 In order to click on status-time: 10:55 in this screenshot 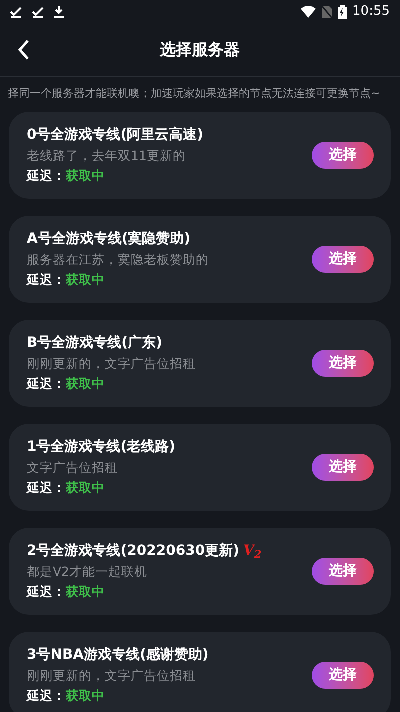, I will do `click(371, 12)`.